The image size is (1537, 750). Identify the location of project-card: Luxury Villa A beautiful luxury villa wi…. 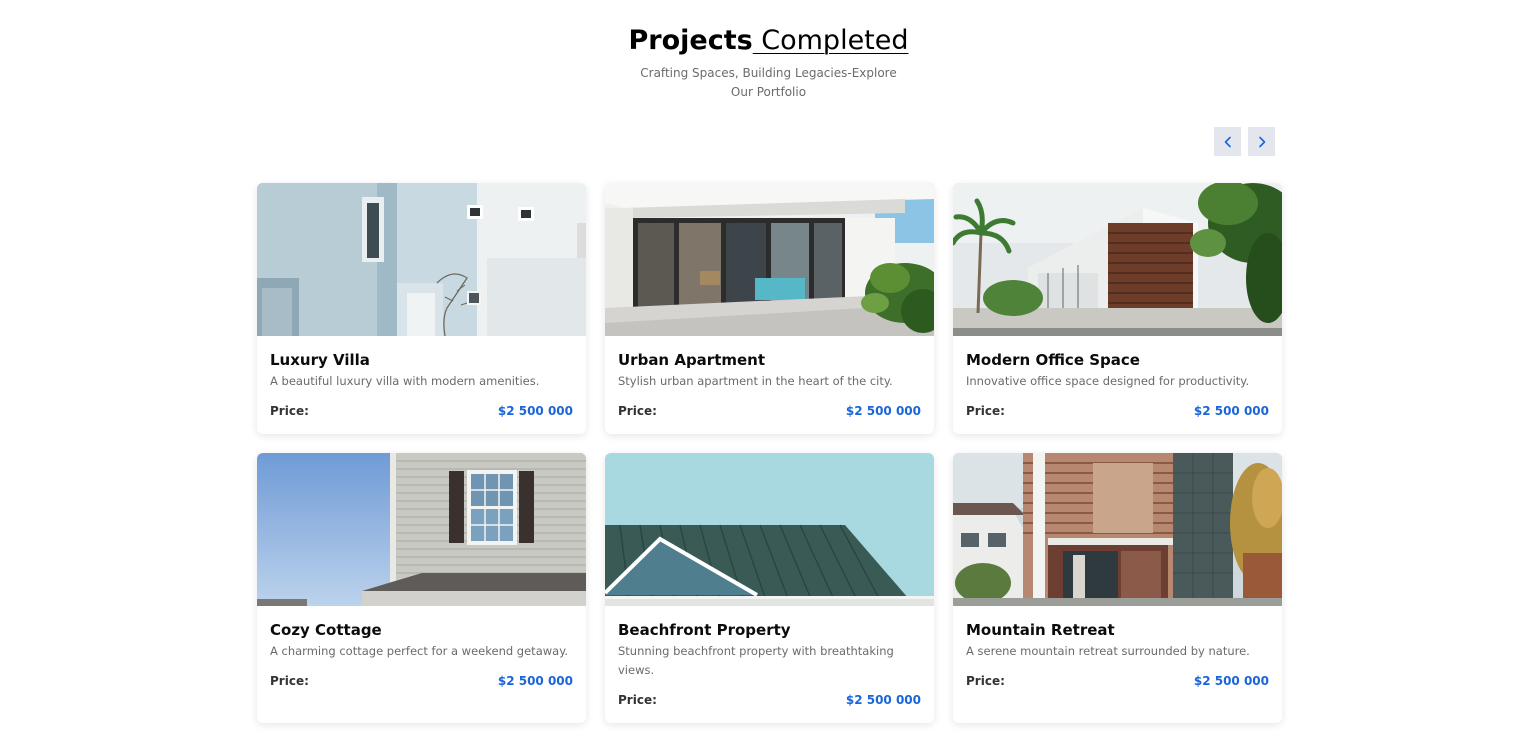
(421, 308).